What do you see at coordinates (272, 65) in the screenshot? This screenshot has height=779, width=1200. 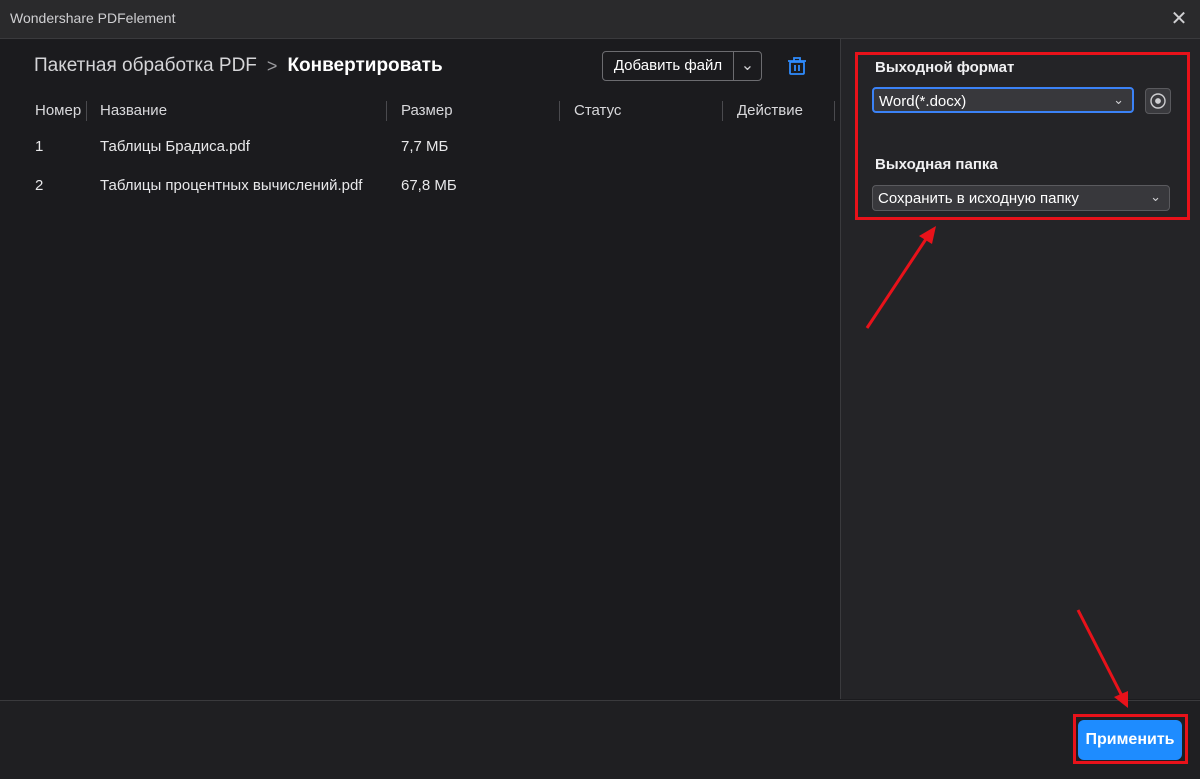 I see `breadcrumb-chevron-icon: >` at bounding box center [272, 65].